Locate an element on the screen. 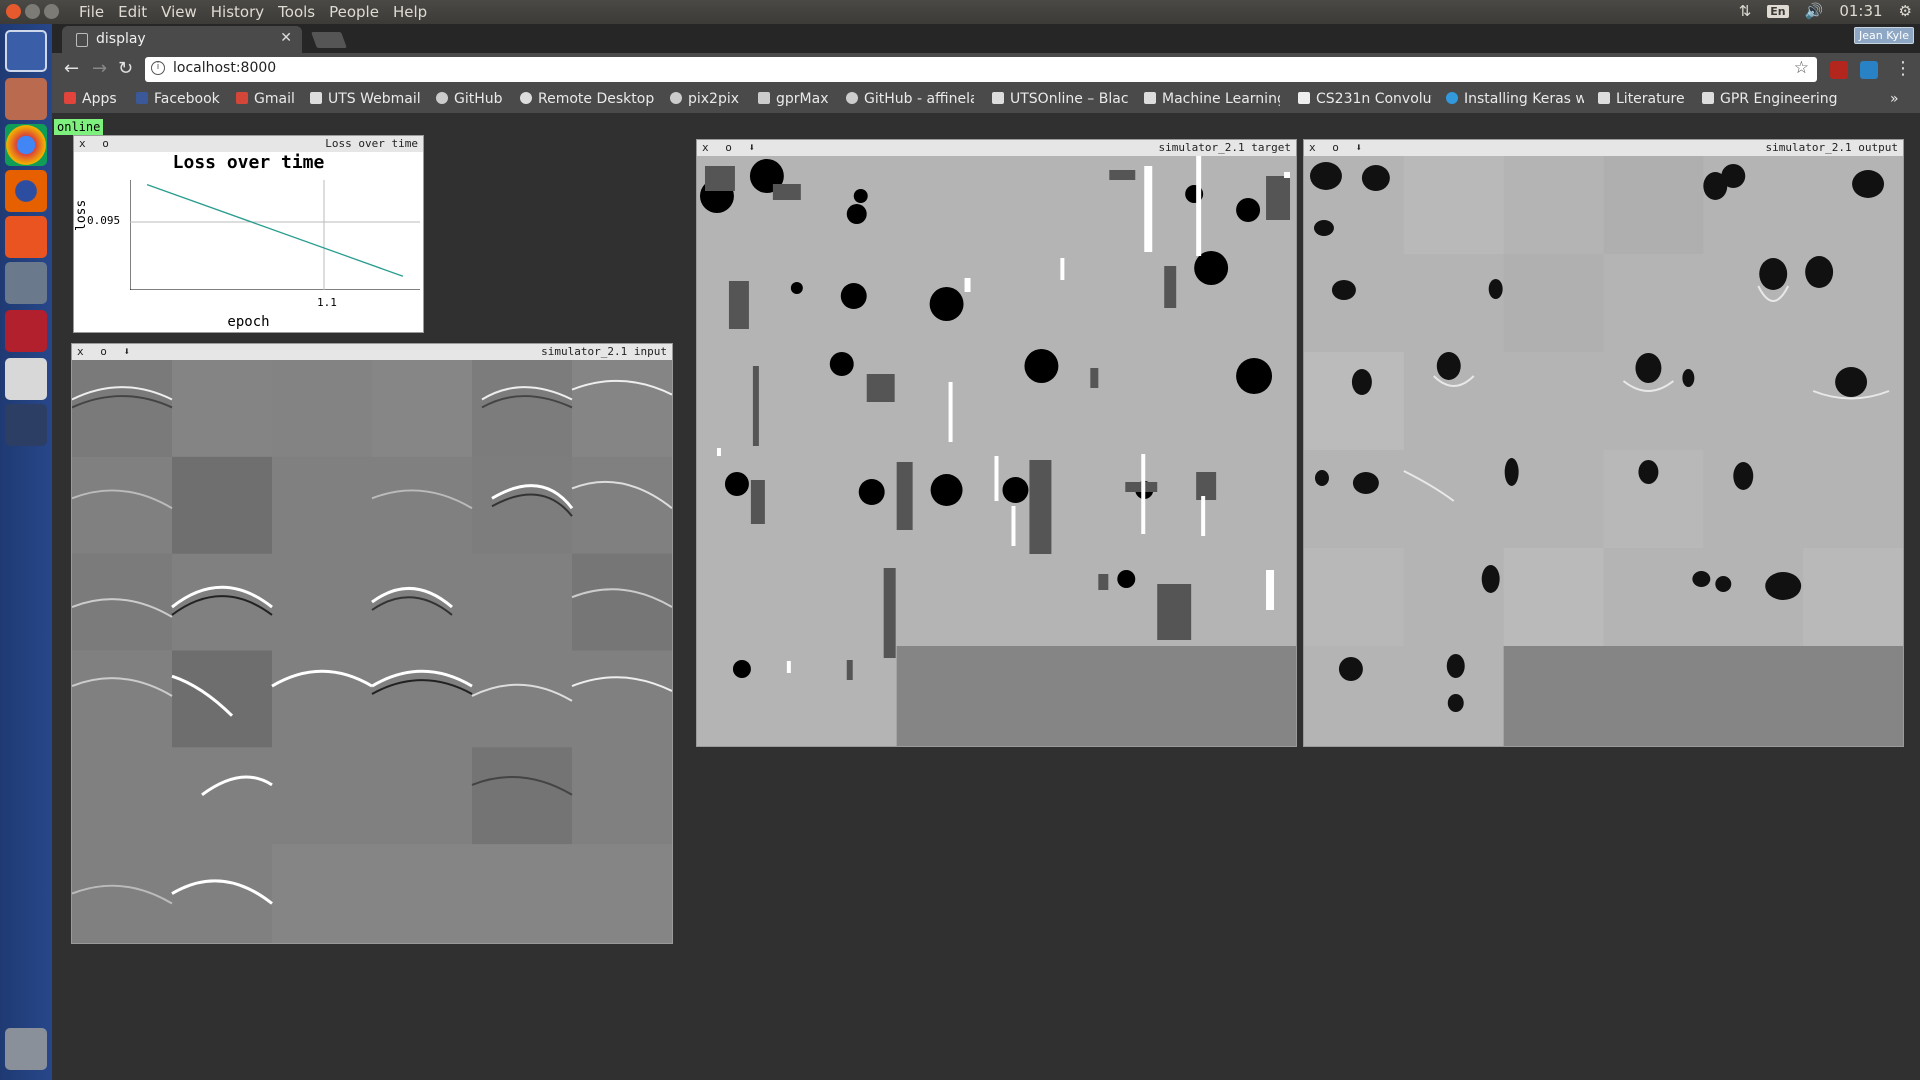  back-icon: ← is located at coordinates (71, 69).